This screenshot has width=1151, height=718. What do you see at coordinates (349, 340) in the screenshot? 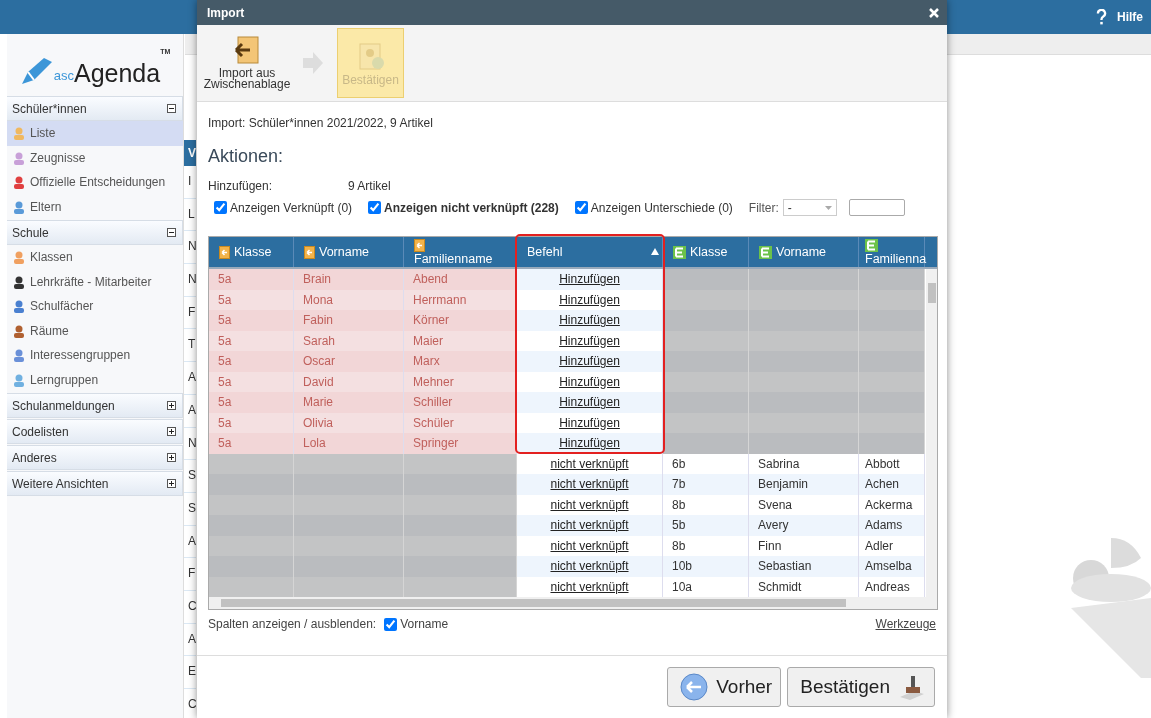
I see `table-cell: Sarah` at bounding box center [349, 340].